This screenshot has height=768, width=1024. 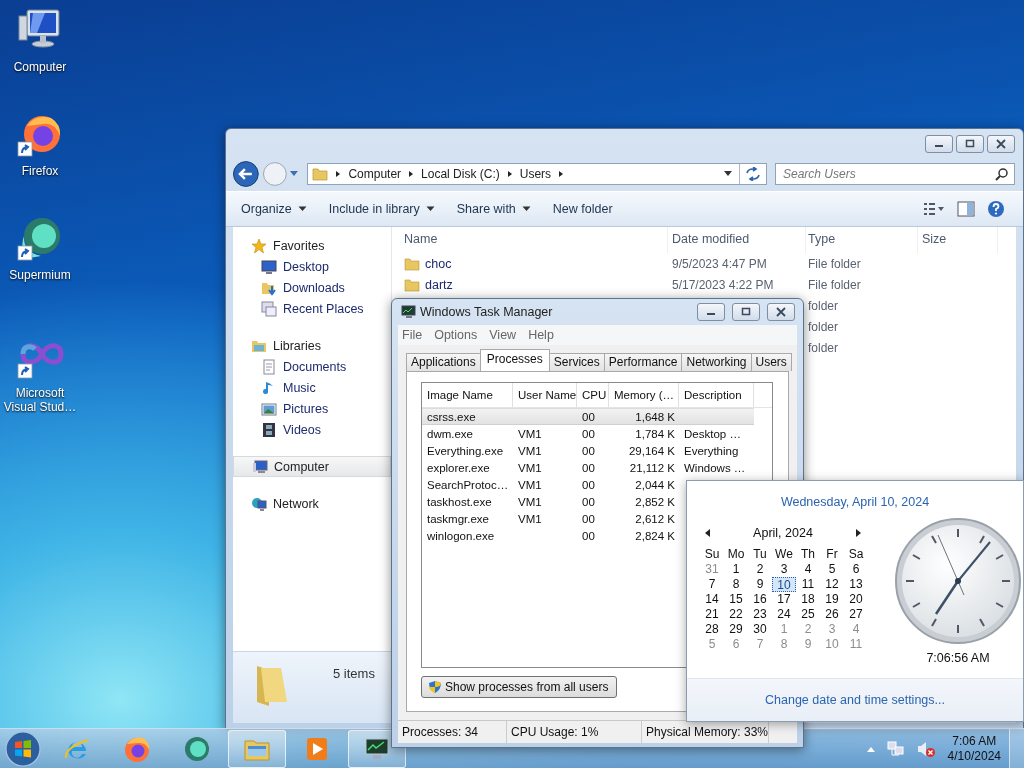 I want to click on calendar-day: 12, so click(x=832, y=584).